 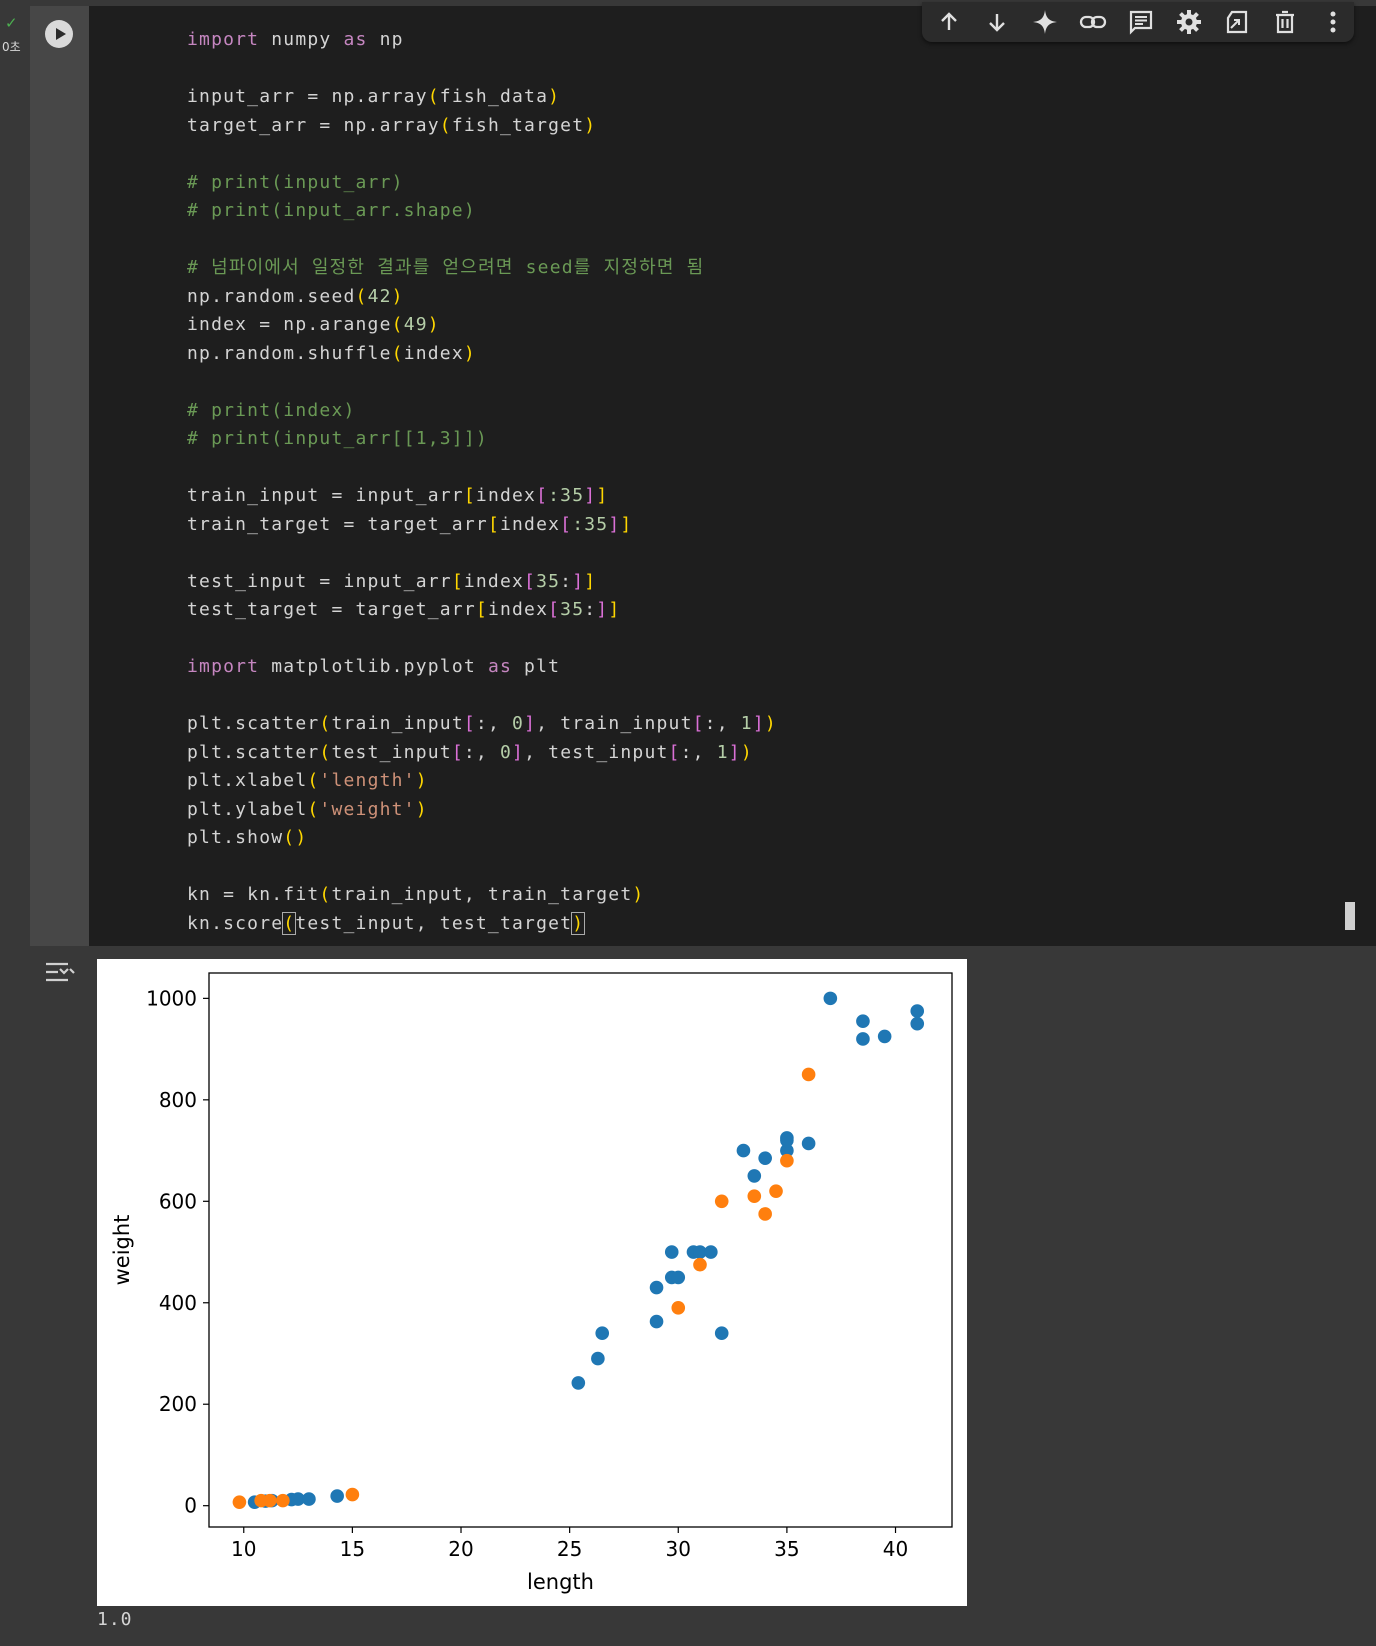 I want to click on more-options-button, so click(x=1333, y=22).